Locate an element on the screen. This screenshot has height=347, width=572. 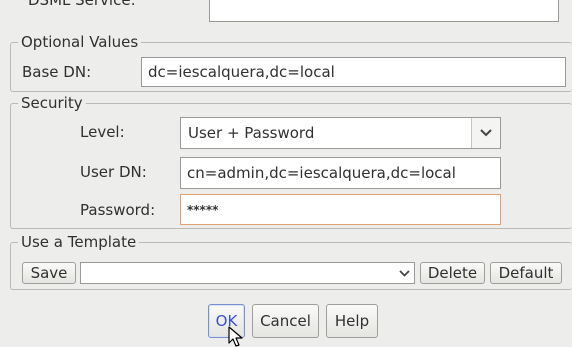
security-legend: Security is located at coordinates (52, 103).